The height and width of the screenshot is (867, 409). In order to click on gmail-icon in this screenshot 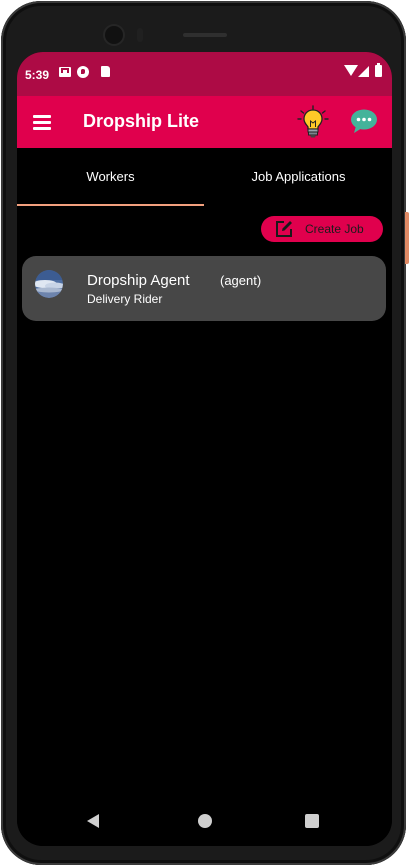, I will do `click(65, 72)`.